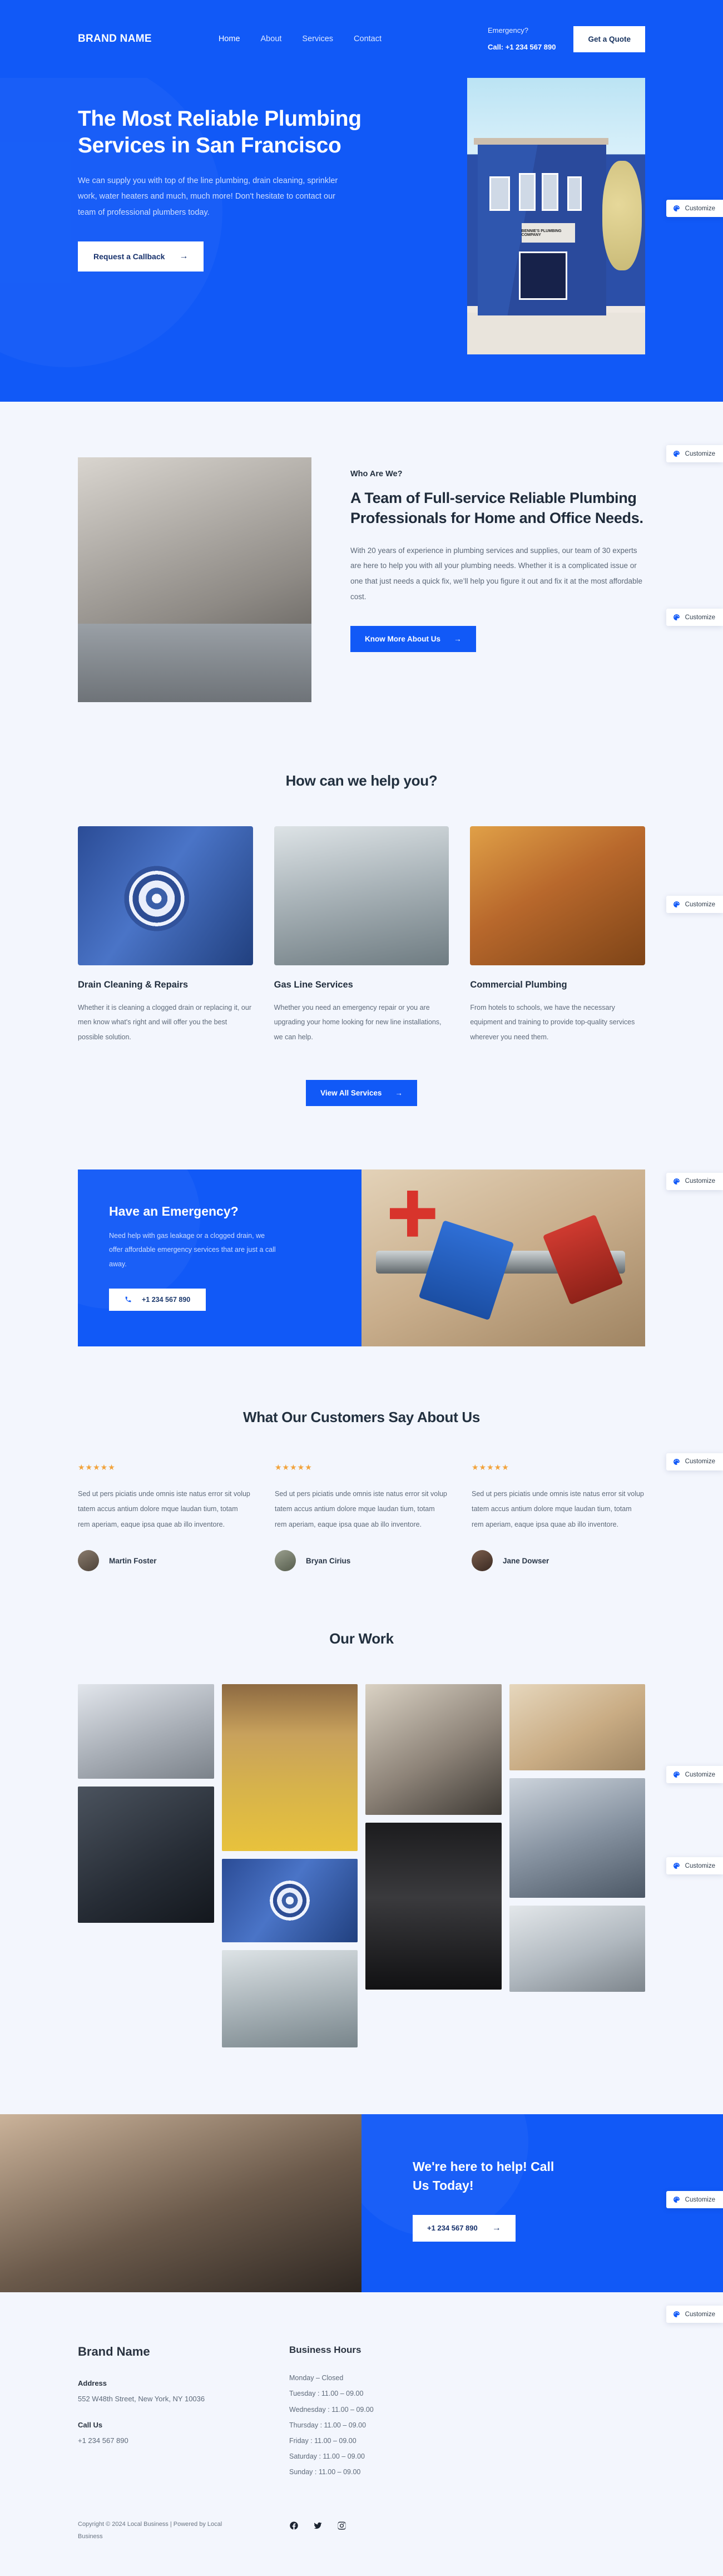 This screenshot has height=2576, width=723. What do you see at coordinates (146, 1855) in the screenshot?
I see `gallery-image-gas-regulator` at bounding box center [146, 1855].